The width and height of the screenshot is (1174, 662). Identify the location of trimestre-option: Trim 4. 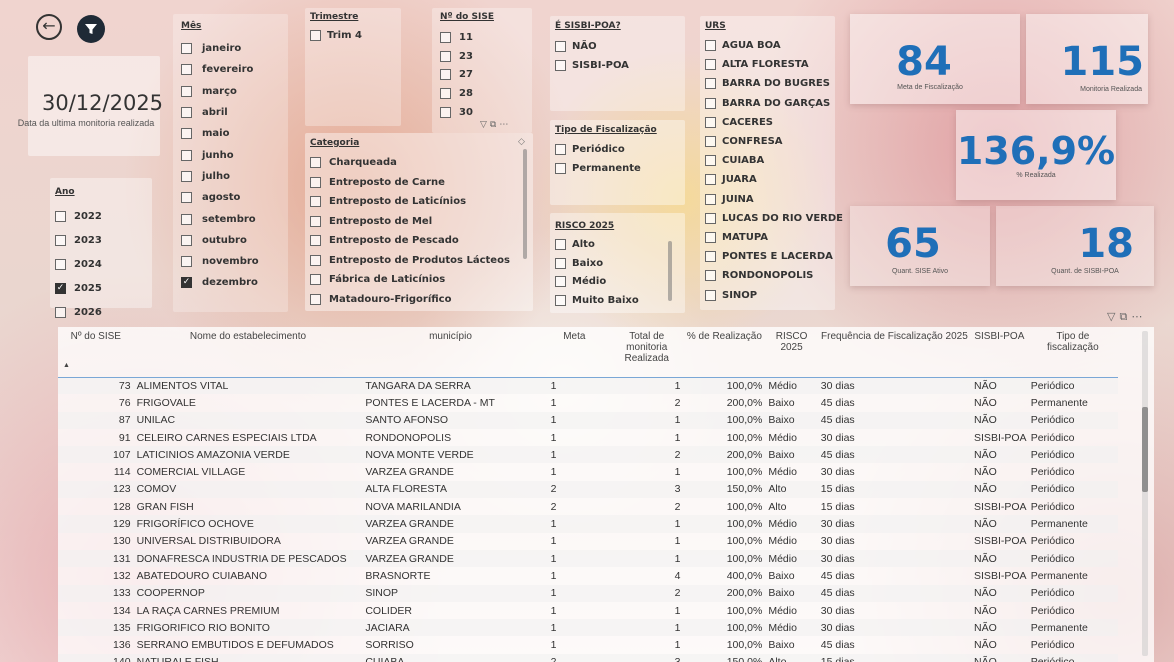
(336, 35).